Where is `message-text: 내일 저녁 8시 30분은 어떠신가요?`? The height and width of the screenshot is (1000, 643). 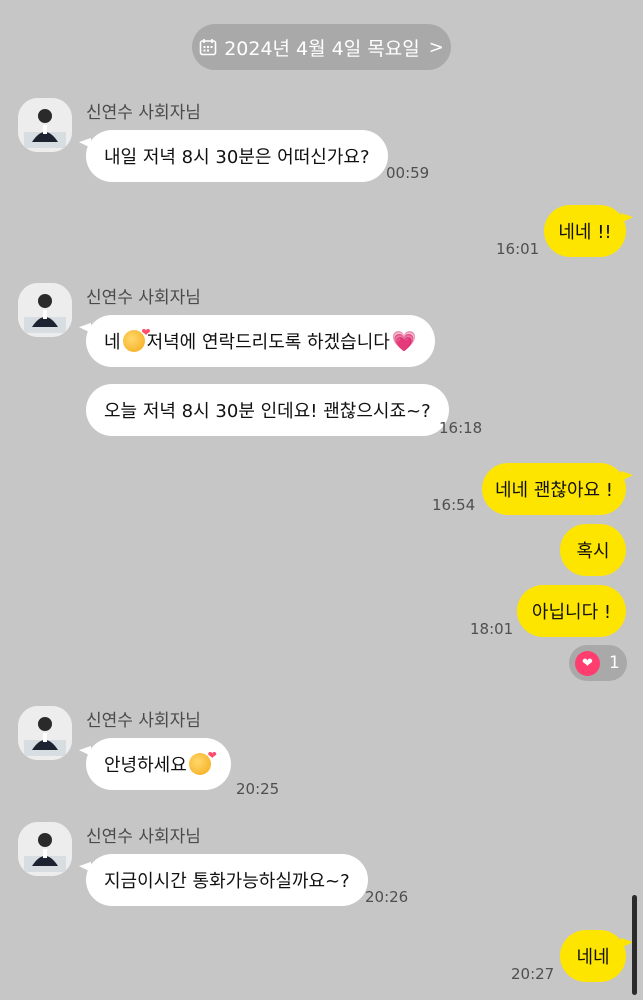
message-text: 내일 저녁 8시 30분은 어떠신가요? is located at coordinates (237, 157).